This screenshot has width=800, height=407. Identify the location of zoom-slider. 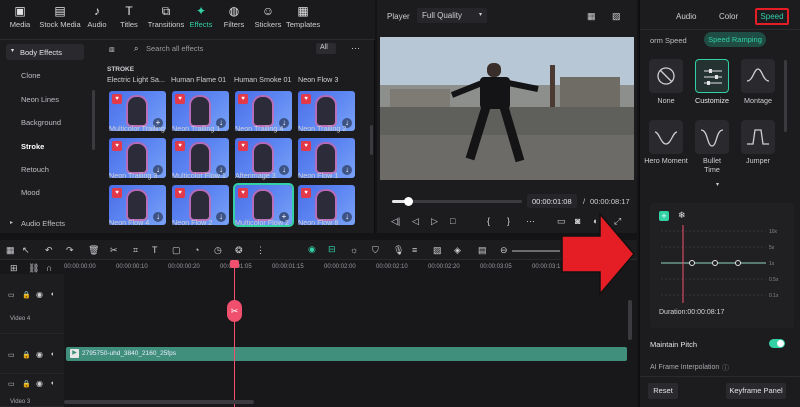
(536, 251).